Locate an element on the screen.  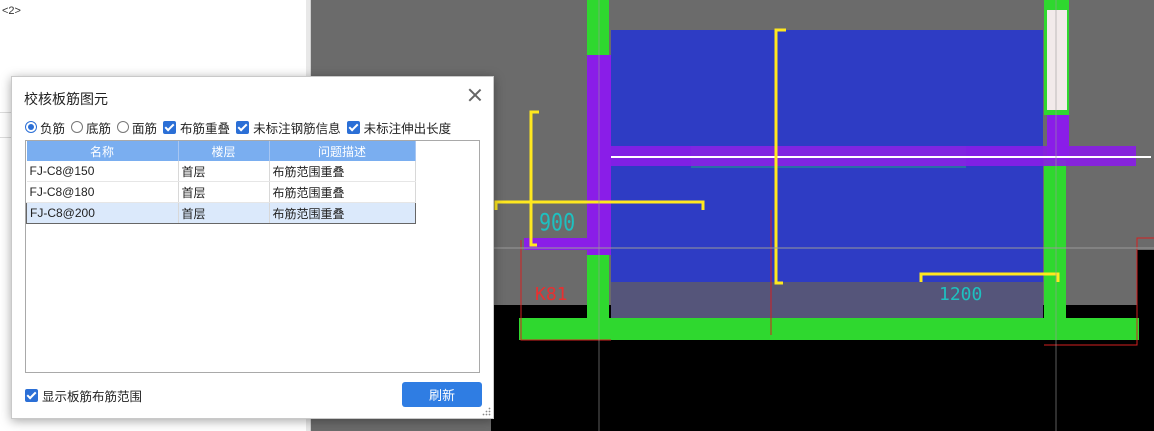
dim-label-900: 900 is located at coordinates (557, 223).